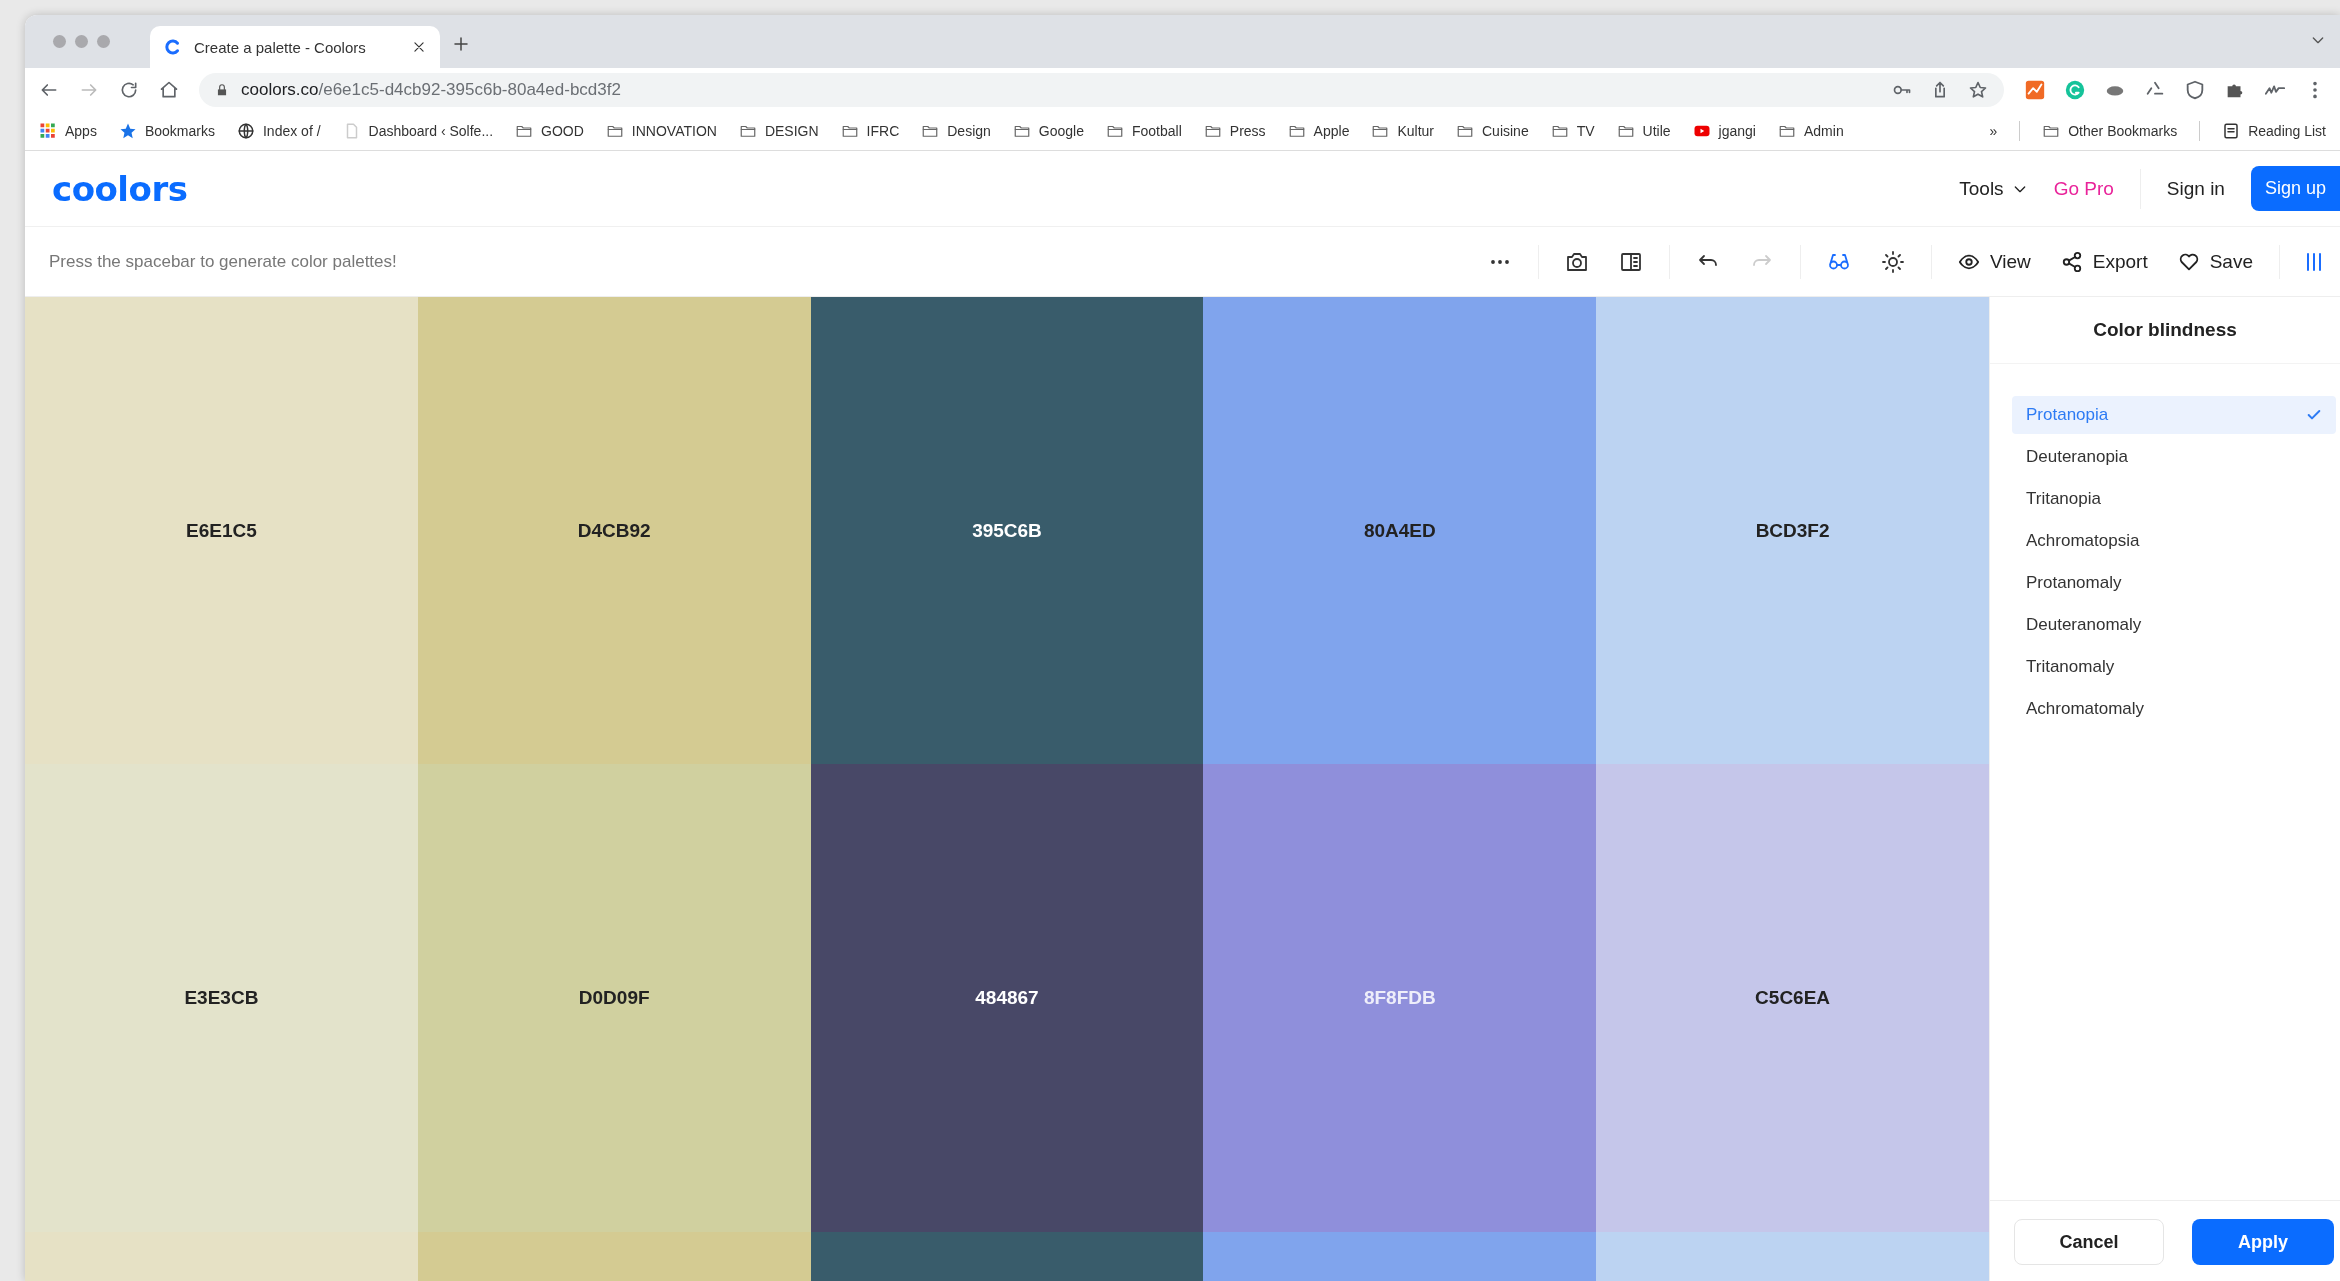 The height and width of the screenshot is (1281, 2340). I want to click on color-swatch: BCD3F2, so click(1792, 530).